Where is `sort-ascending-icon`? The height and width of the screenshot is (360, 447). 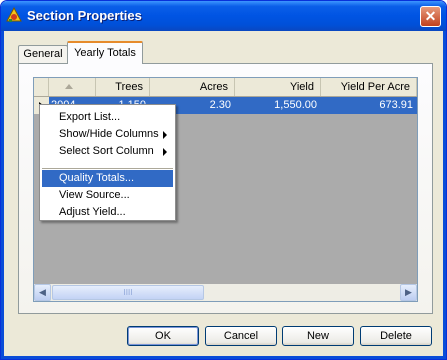
sort-ascending-icon is located at coordinates (69, 86).